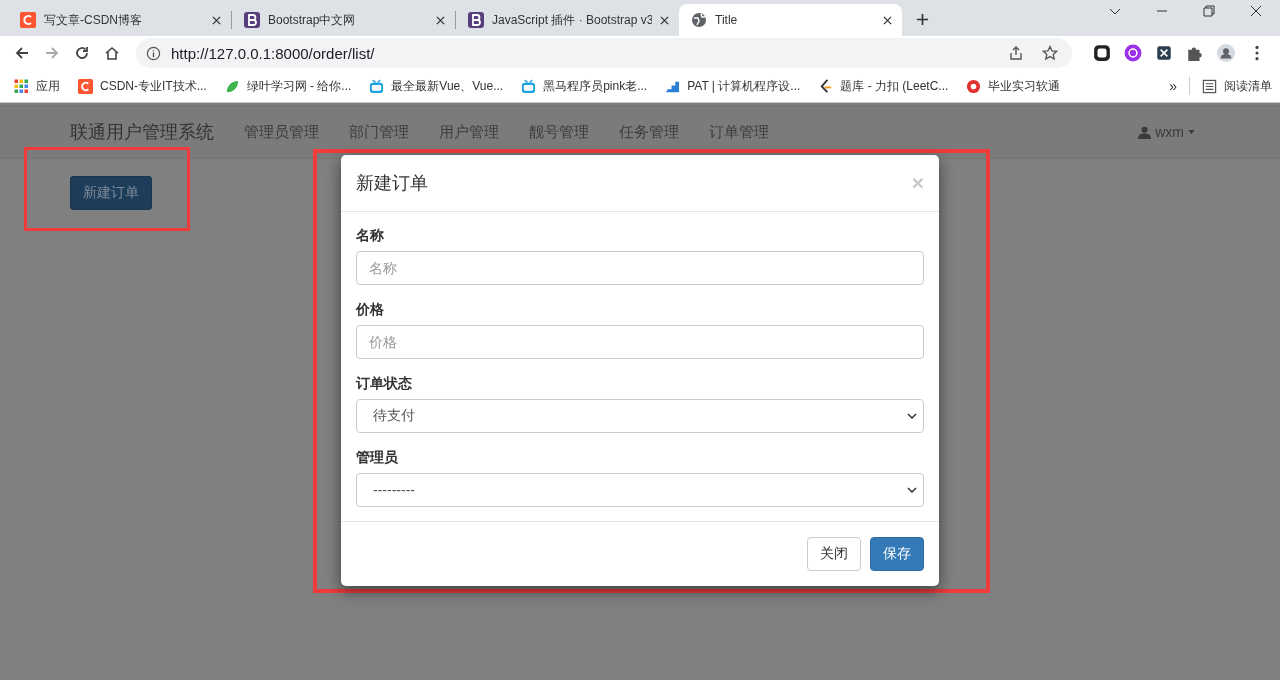 Image resolution: width=1280 pixels, height=680 pixels. I want to click on reload-icon, so click(82, 53).